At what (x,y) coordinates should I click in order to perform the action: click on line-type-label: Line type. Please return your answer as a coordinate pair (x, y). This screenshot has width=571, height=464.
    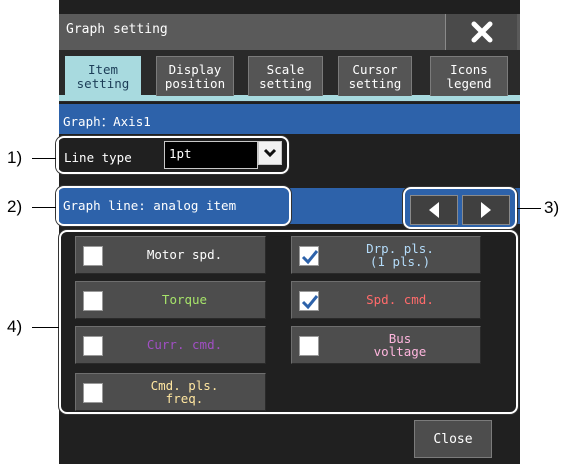
    Looking at the image, I should click on (98, 157).